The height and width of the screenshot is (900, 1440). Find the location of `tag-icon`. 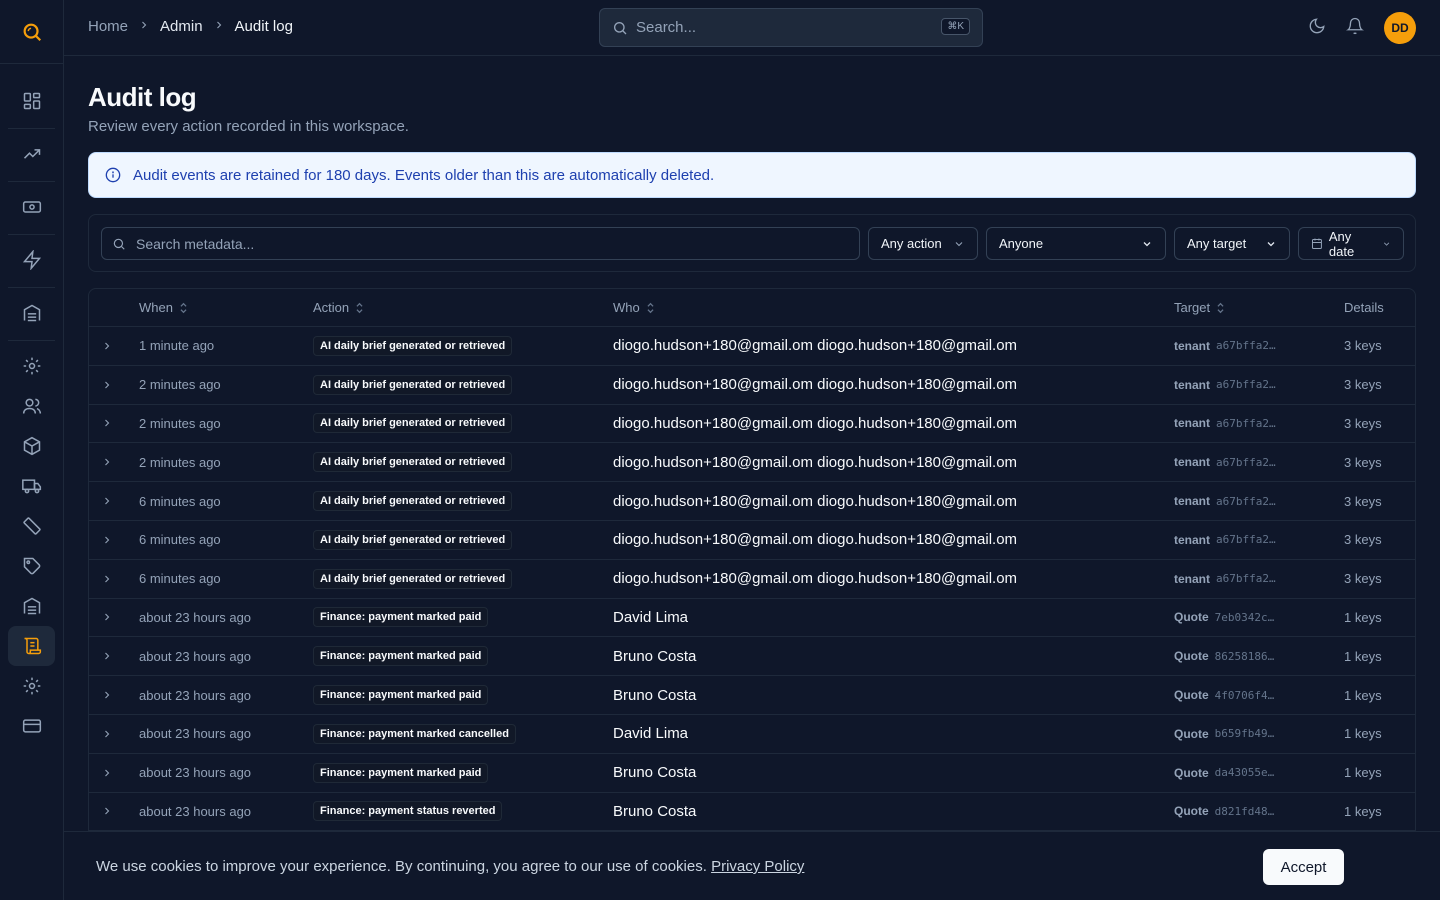

tag-icon is located at coordinates (31, 566).